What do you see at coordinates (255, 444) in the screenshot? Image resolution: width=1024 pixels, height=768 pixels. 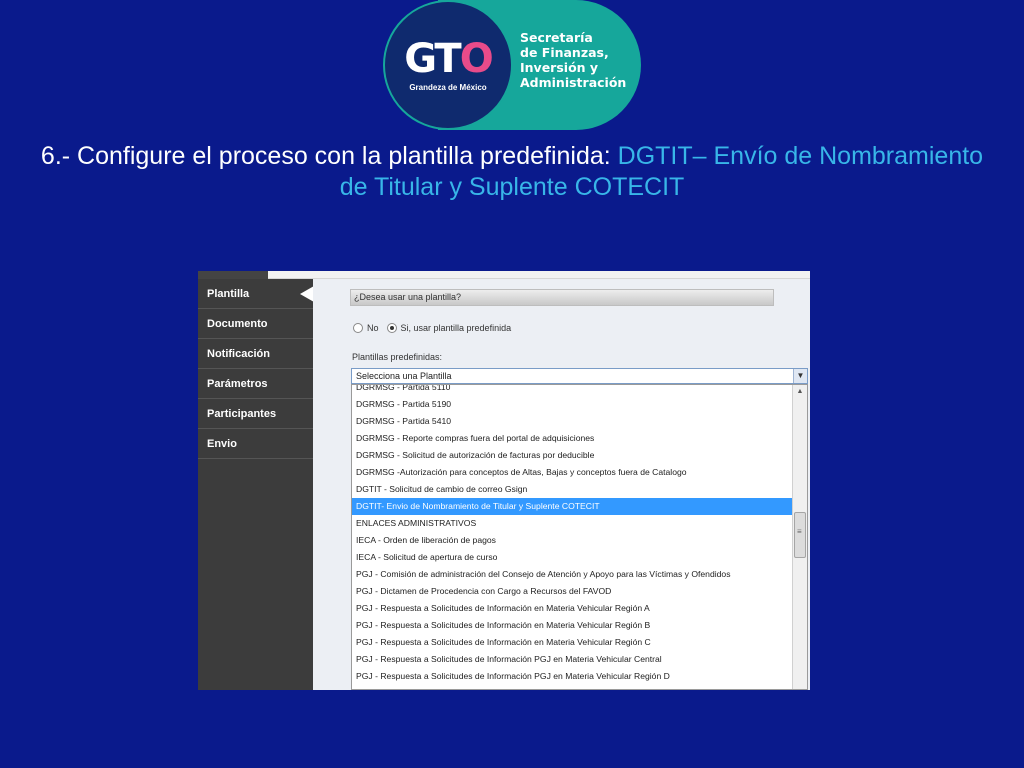 I see `sidebar-item-envio: Envio` at bounding box center [255, 444].